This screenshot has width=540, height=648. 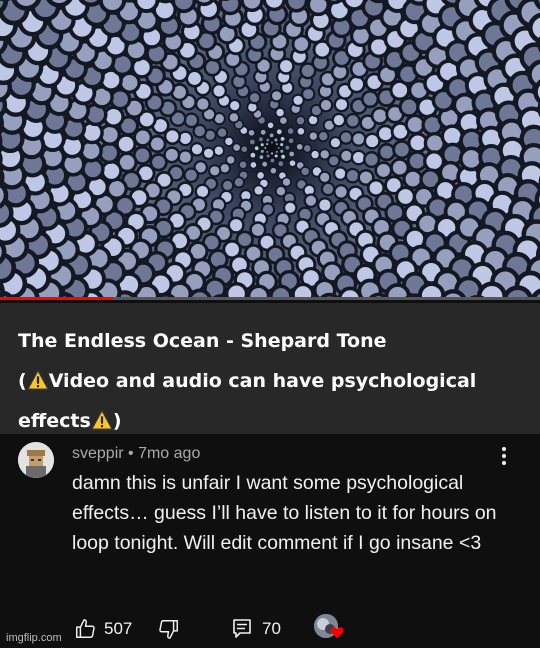 I want to click on title-close-paren: ), so click(x=117, y=421).